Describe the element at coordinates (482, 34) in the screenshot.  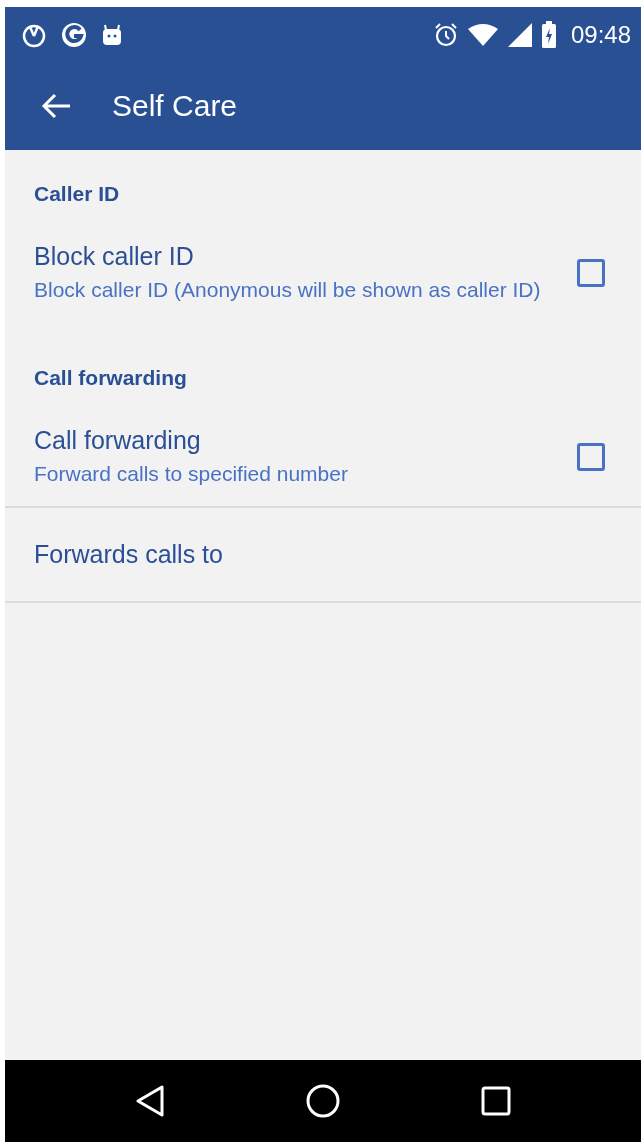
I see `wifi-icon` at that location.